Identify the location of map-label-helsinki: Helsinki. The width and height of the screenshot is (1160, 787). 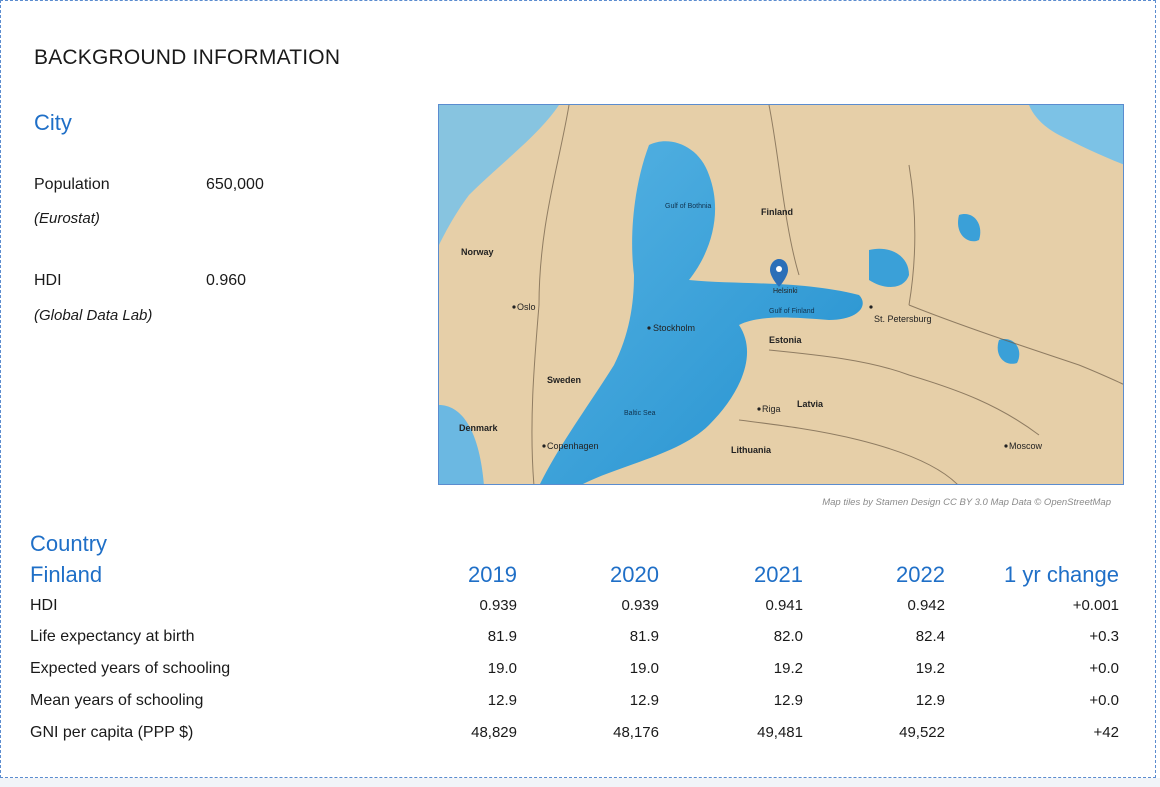
(785, 291).